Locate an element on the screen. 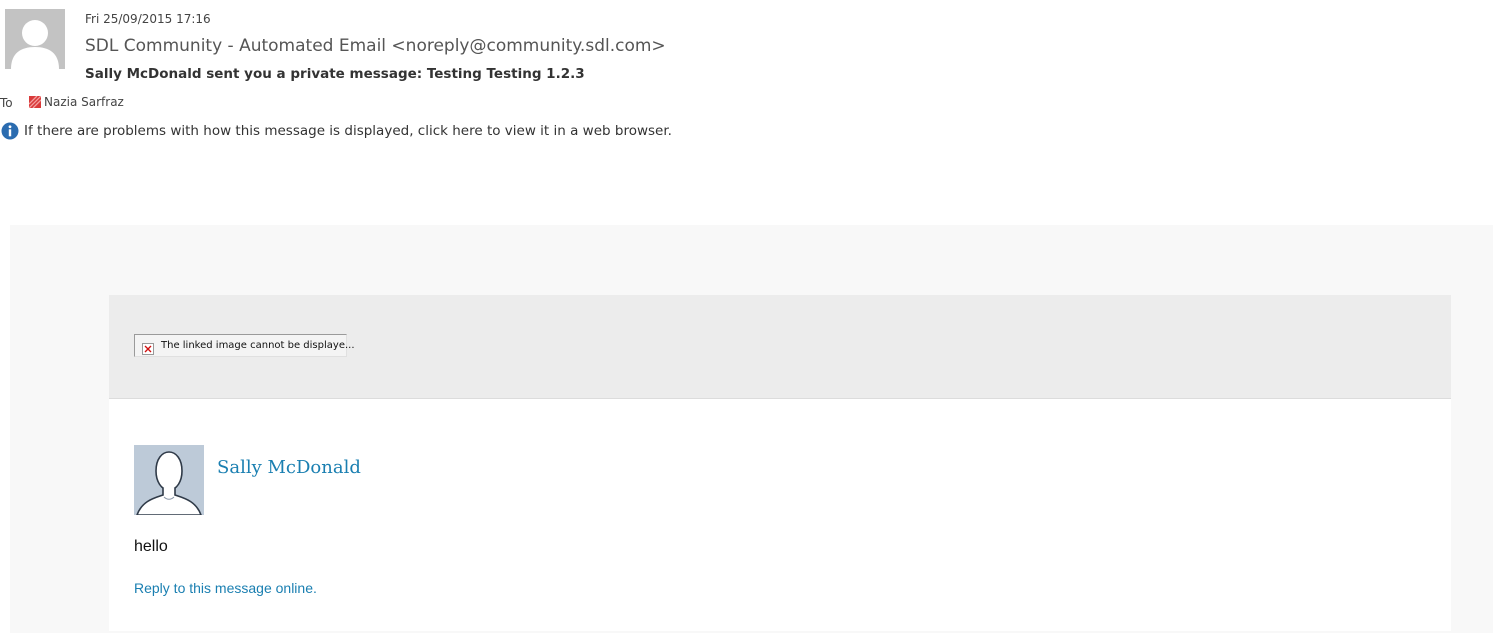 Image resolution: width=1493 pixels, height=633 pixels. info-icon is located at coordinates (10, 131).